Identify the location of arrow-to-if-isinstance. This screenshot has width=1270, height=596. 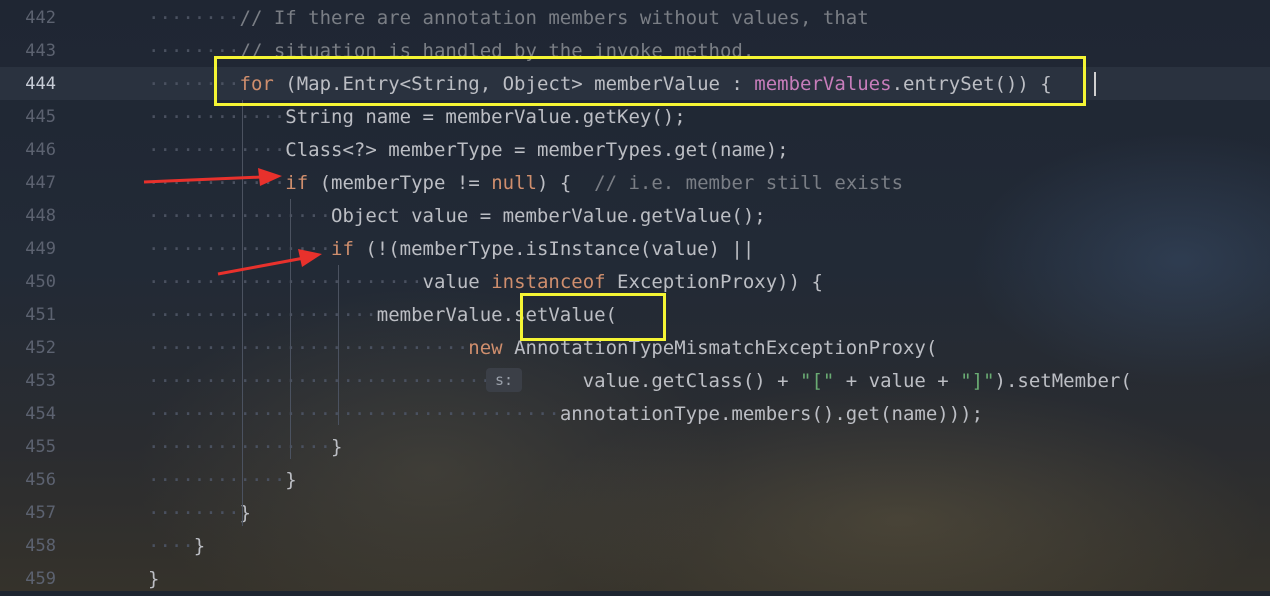
(269, 262).